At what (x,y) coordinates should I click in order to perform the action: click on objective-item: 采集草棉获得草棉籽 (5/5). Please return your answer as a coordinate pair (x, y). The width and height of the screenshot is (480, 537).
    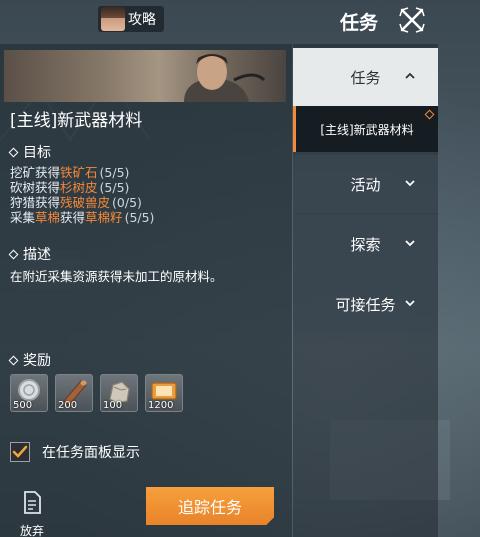
    Looking at the image, I should click on (82, 217).